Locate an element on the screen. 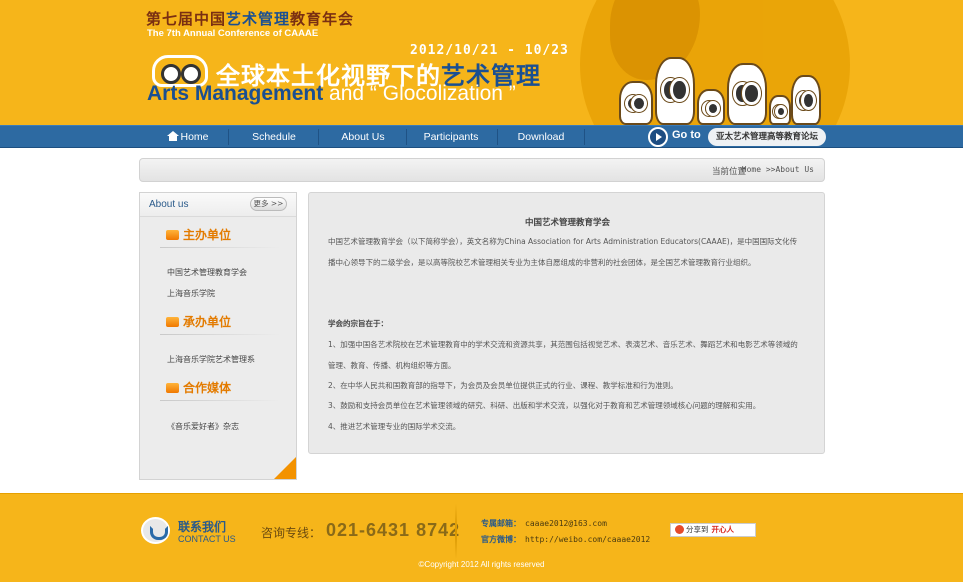 This screenshot has width=963, height=582. goto-forum-name: 亚太艺术管理高等教育论坛 is located at coordinates (767, 137).